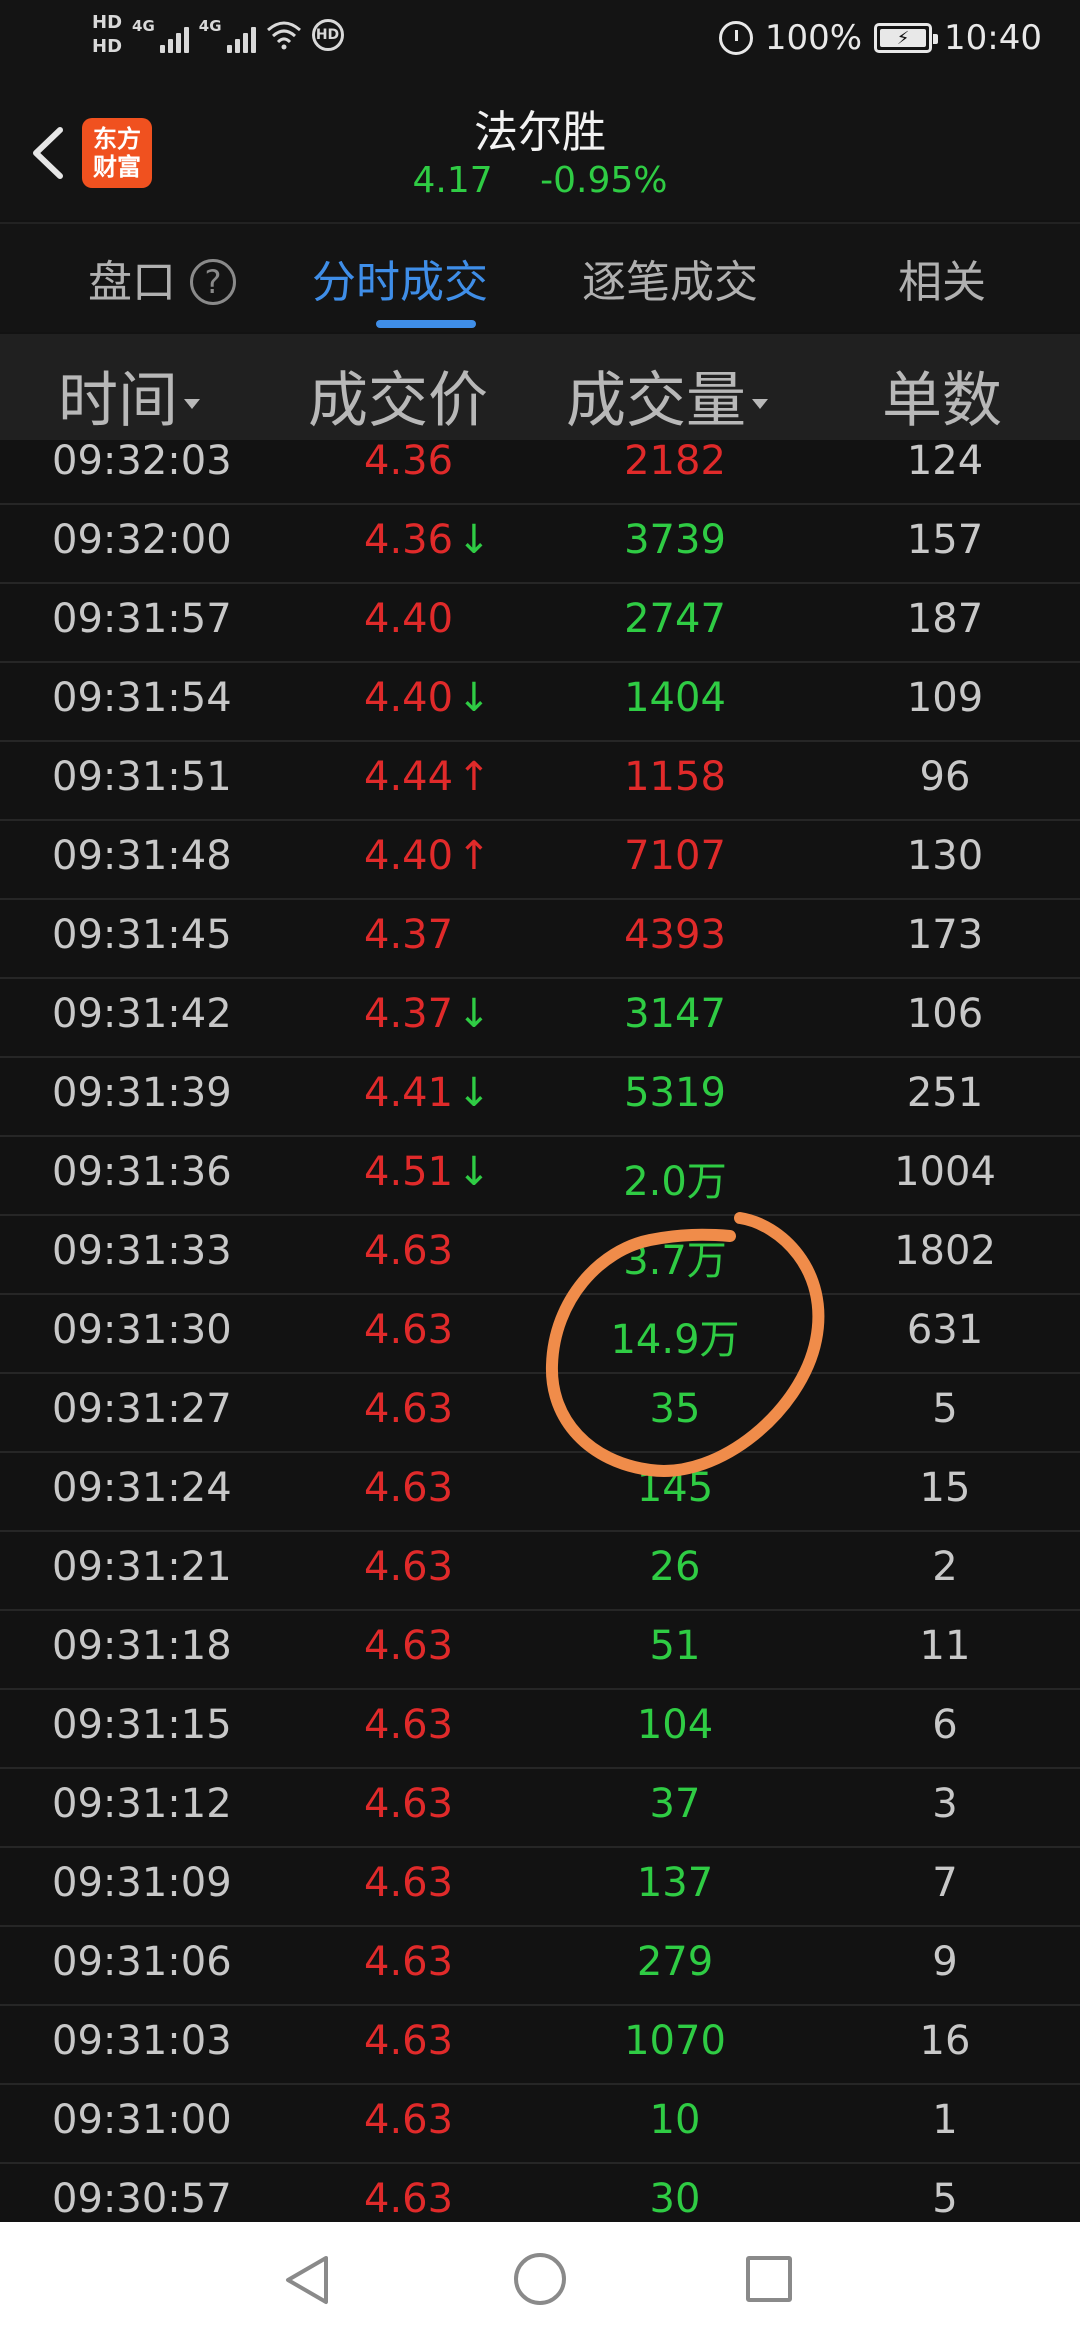 The width and height of the screenshot is (1080, 2340). What do you see at coordinates (945, 777) in the screenshot?
I see `trade-count: 96` at bounding box center [945, 777].